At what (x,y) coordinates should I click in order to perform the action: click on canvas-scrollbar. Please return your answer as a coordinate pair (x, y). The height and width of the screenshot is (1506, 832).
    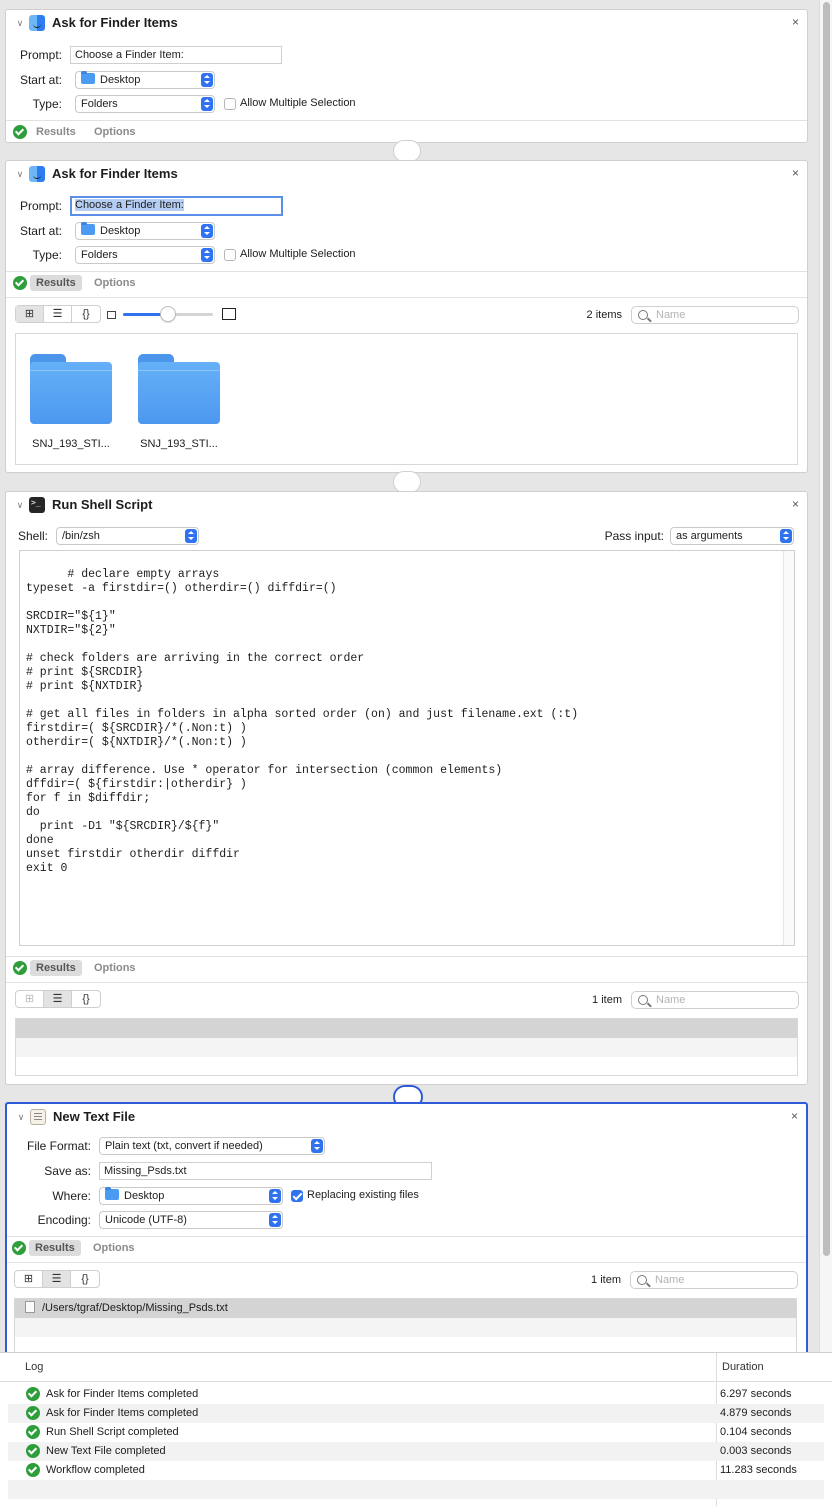
    Looking at the image, I should click on (825, 676).